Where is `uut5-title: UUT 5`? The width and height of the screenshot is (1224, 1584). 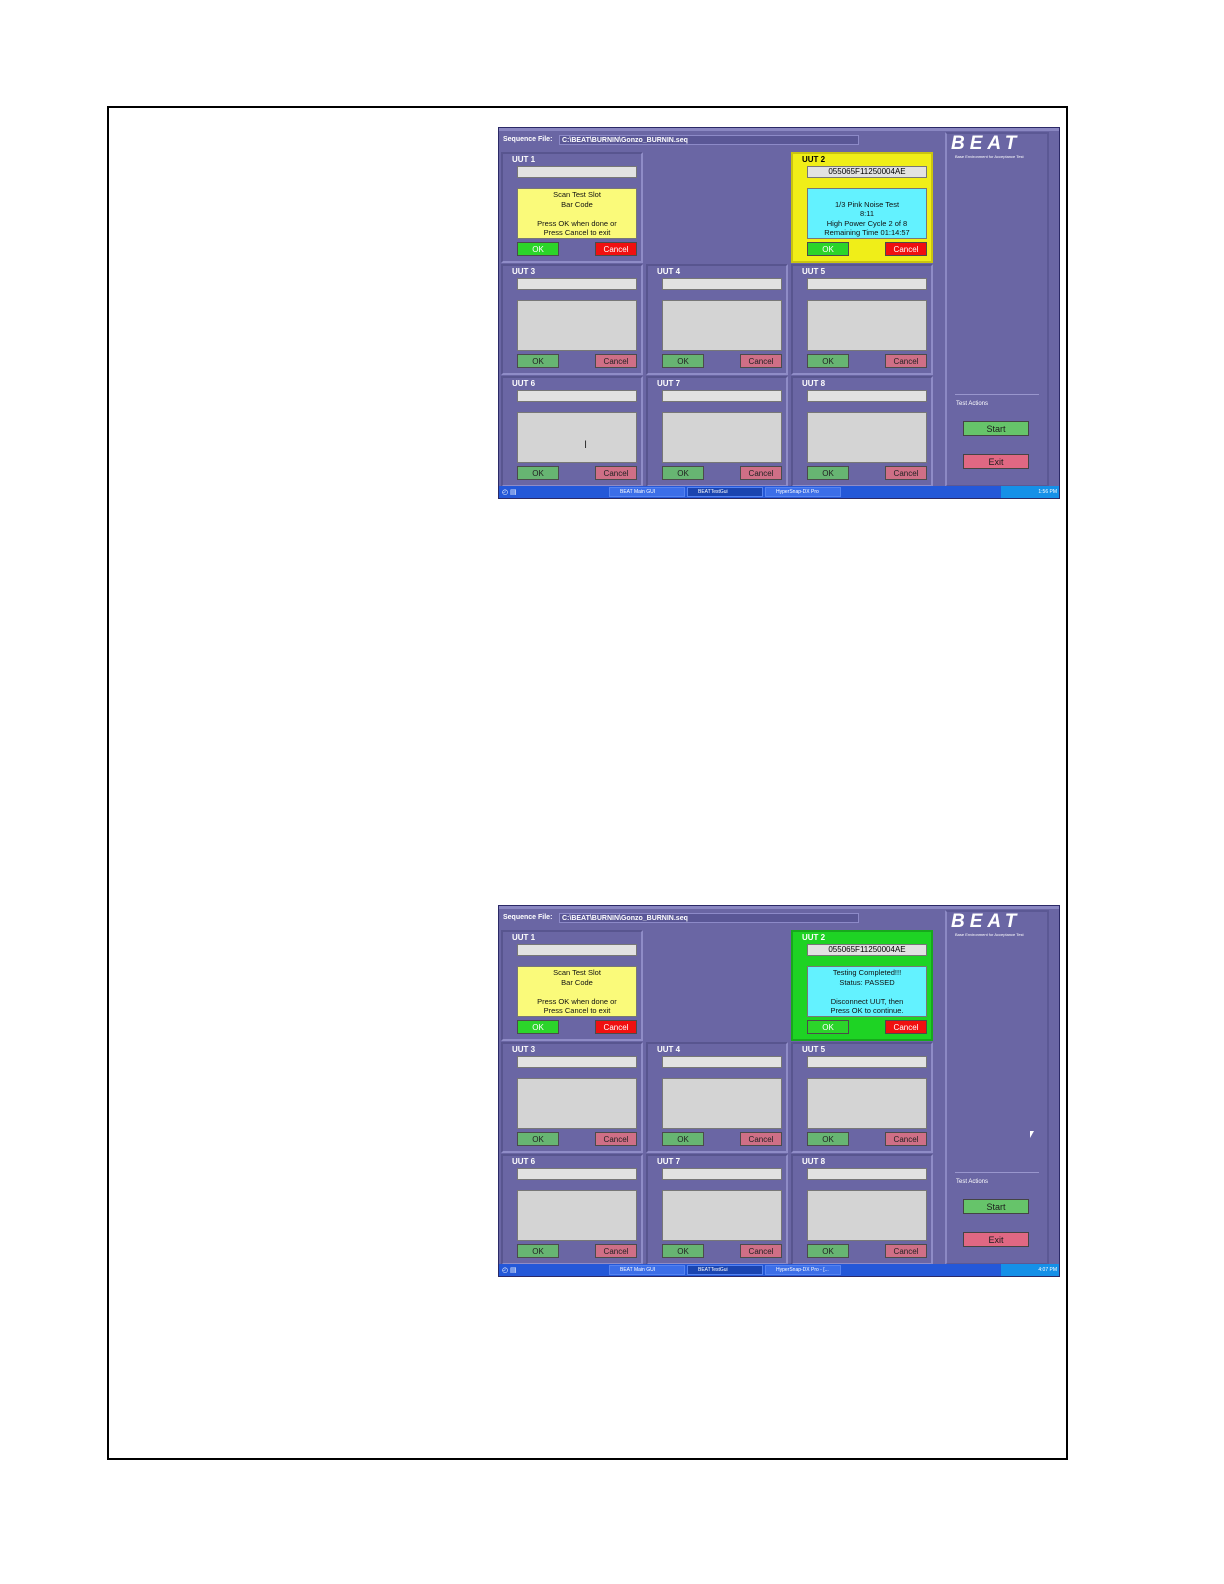 uut5-title: UUT 5 is located at coordinates (814, 1049).